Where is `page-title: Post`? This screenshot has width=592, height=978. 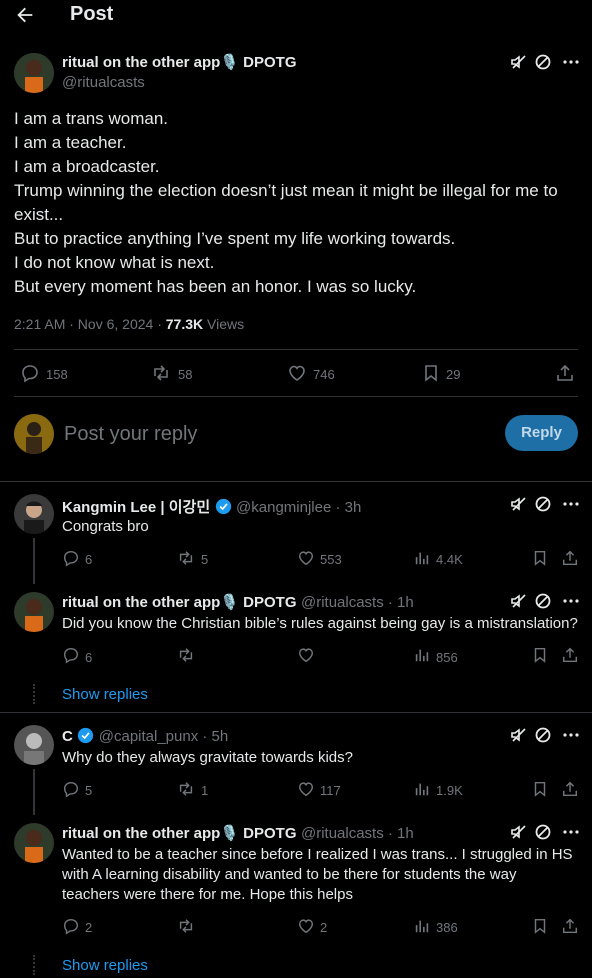 page-title: Post is located at coordinates (92, 14).